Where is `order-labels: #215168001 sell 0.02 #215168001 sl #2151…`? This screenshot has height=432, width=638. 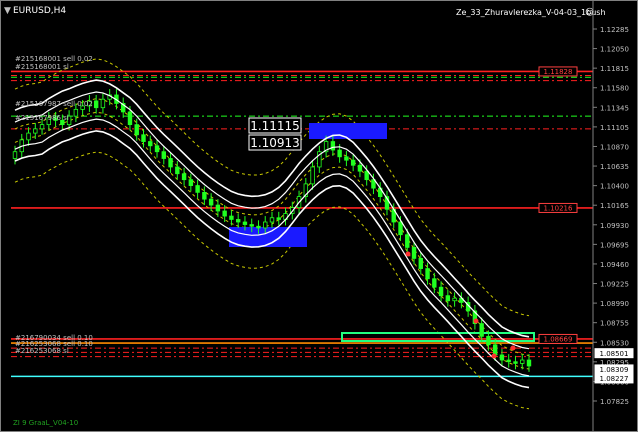 order-labels: #215168001 sell 0.02 #215168001 sl #2151… is located at coordinates (54, 205).